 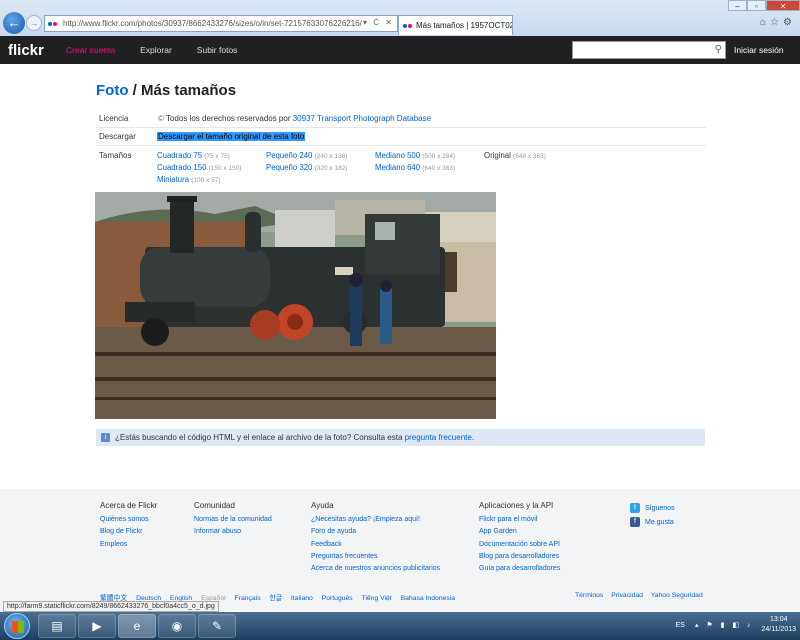 What do you see at coordinates (635, 508) in the screenshot?
I see `twitter-icon: t` at bounding box center [635, 508].